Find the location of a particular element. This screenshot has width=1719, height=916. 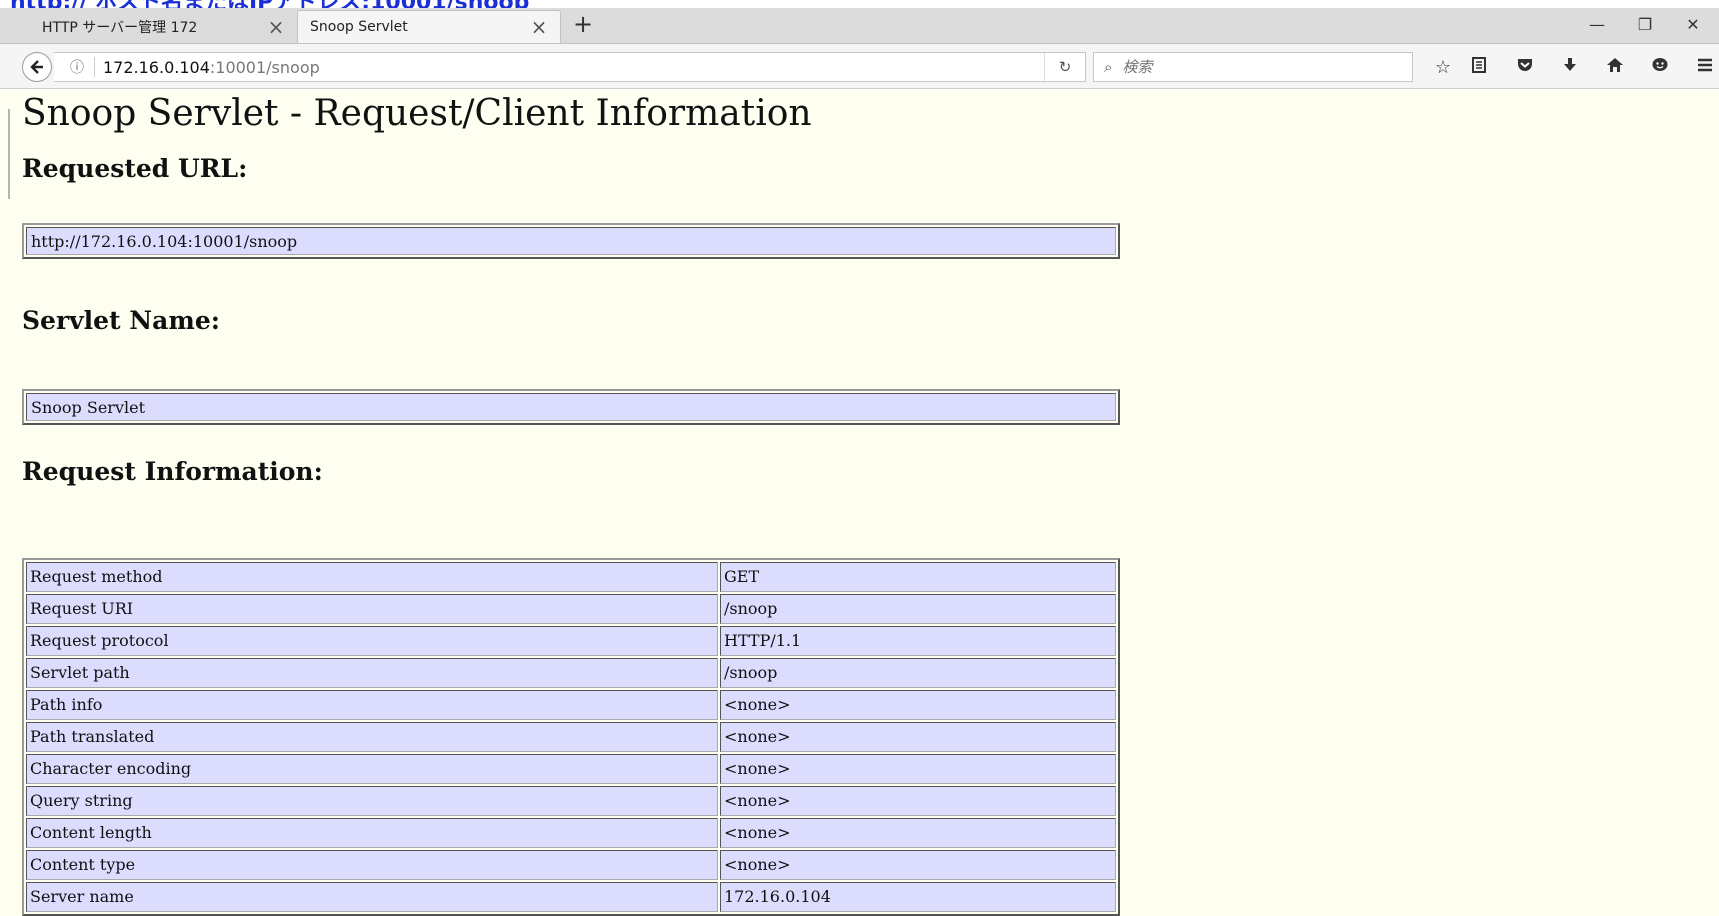

table-row: Path translated <none> is located at coordinates (571, 737).